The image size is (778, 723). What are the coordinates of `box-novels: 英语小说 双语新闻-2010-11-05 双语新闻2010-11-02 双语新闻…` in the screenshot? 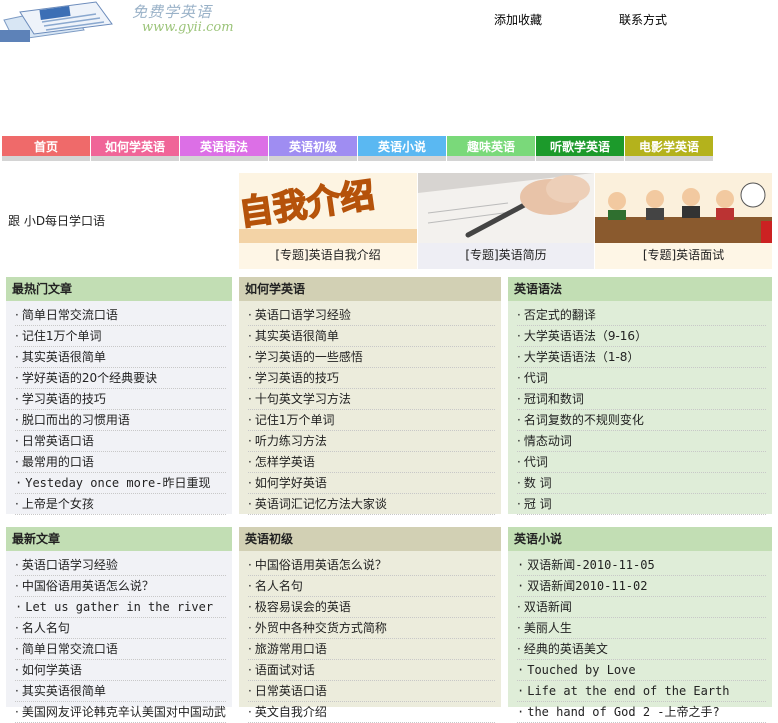 It's located at (640, 625).